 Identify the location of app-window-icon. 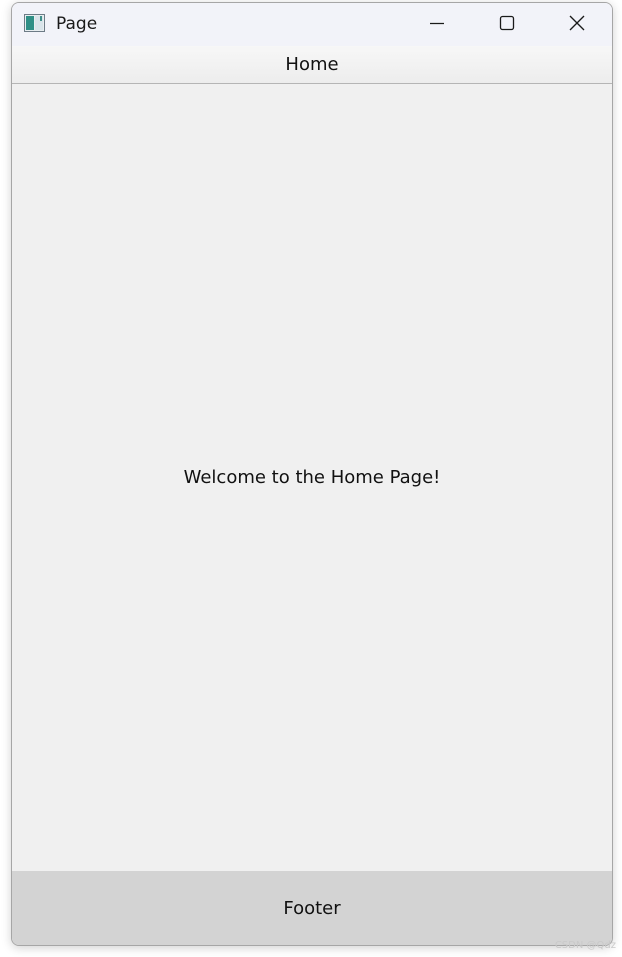
(34, 23).